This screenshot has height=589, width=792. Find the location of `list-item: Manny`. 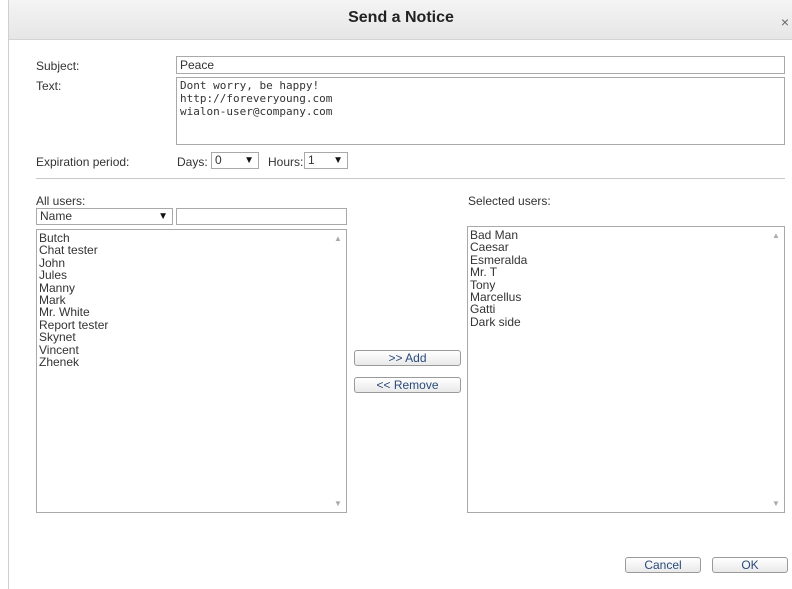

list-item: Manny is located at coordinates (191, 287).